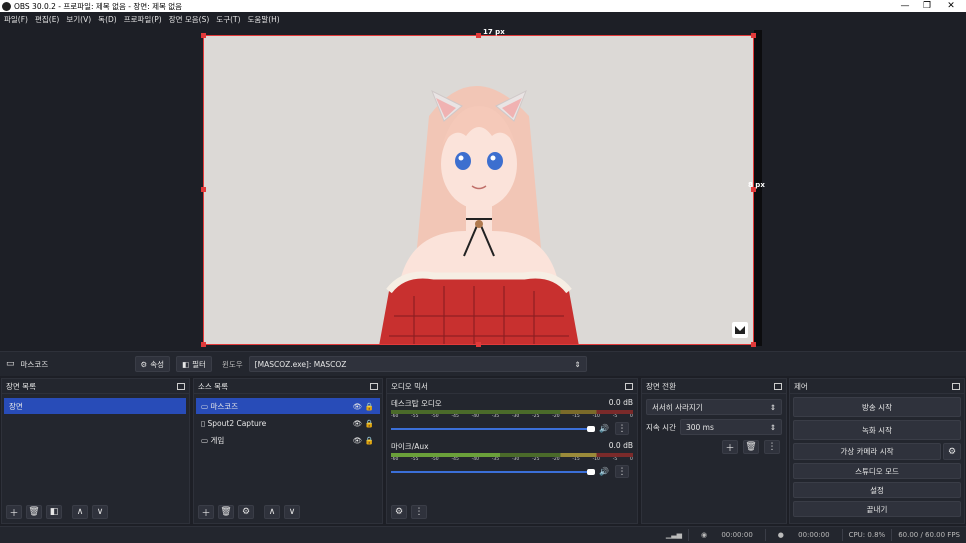  Describe the element at coordinates (877, 407) in the screenshot. I see `start-streaming-button: 방송 시작` at that location.